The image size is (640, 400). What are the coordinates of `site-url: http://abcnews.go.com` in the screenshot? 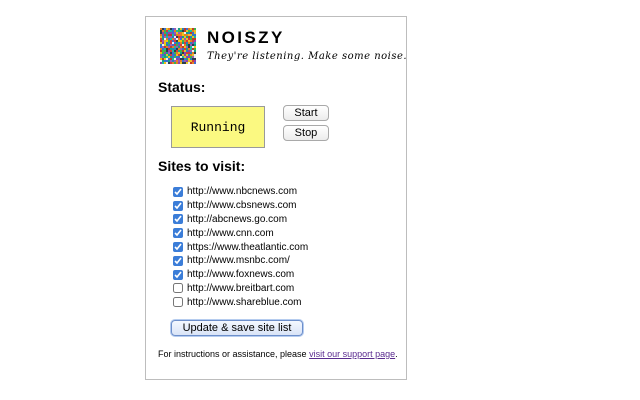 It's located at (237, 219).